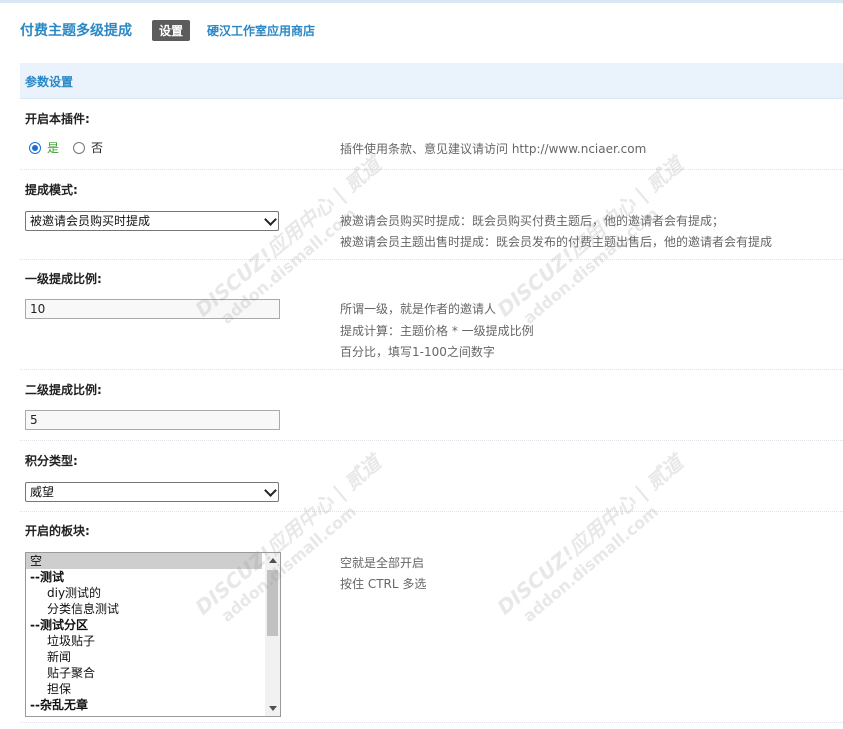 The image size is (843, 729). I want to click on forum-option: 新闻, so click(153, 657).